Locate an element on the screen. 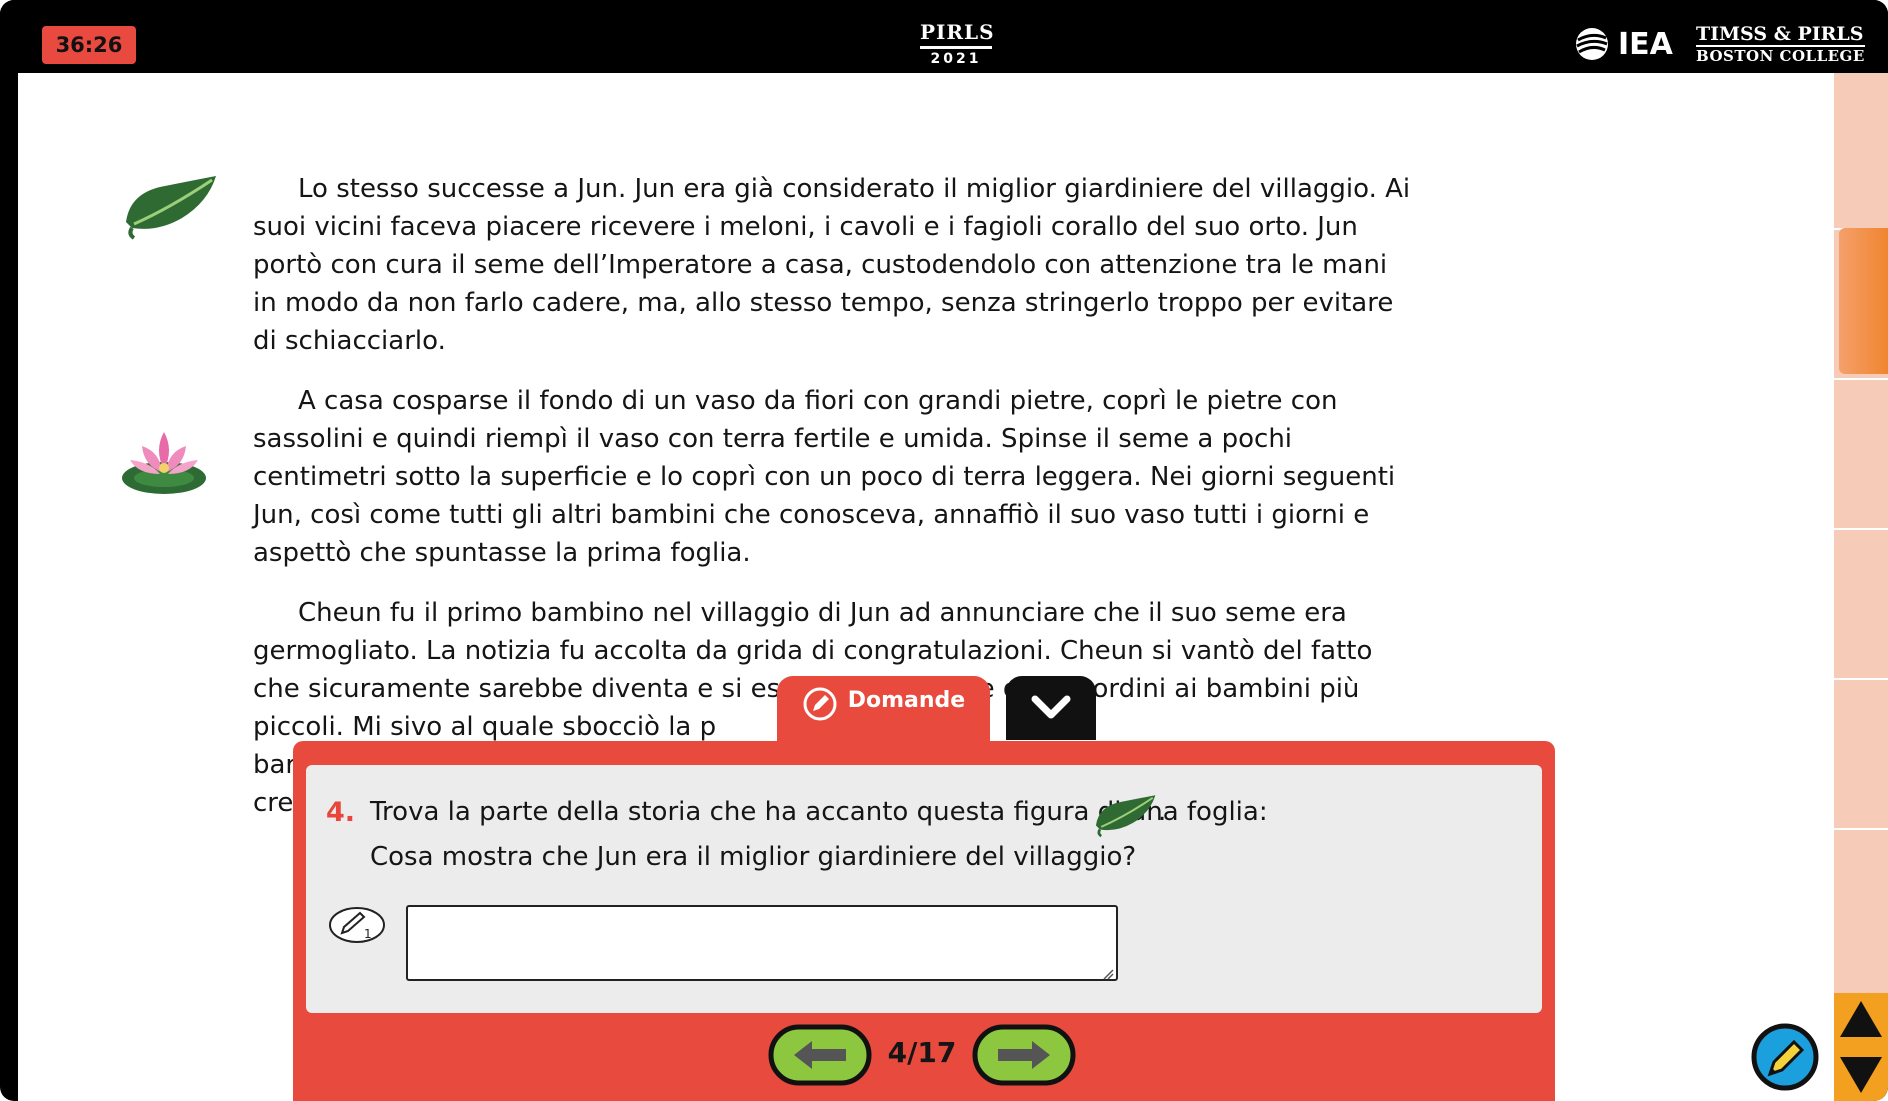 The height and width of the screenshot is (1101, 1888). chevron-down-icon is located at coordinates (1051, 707).